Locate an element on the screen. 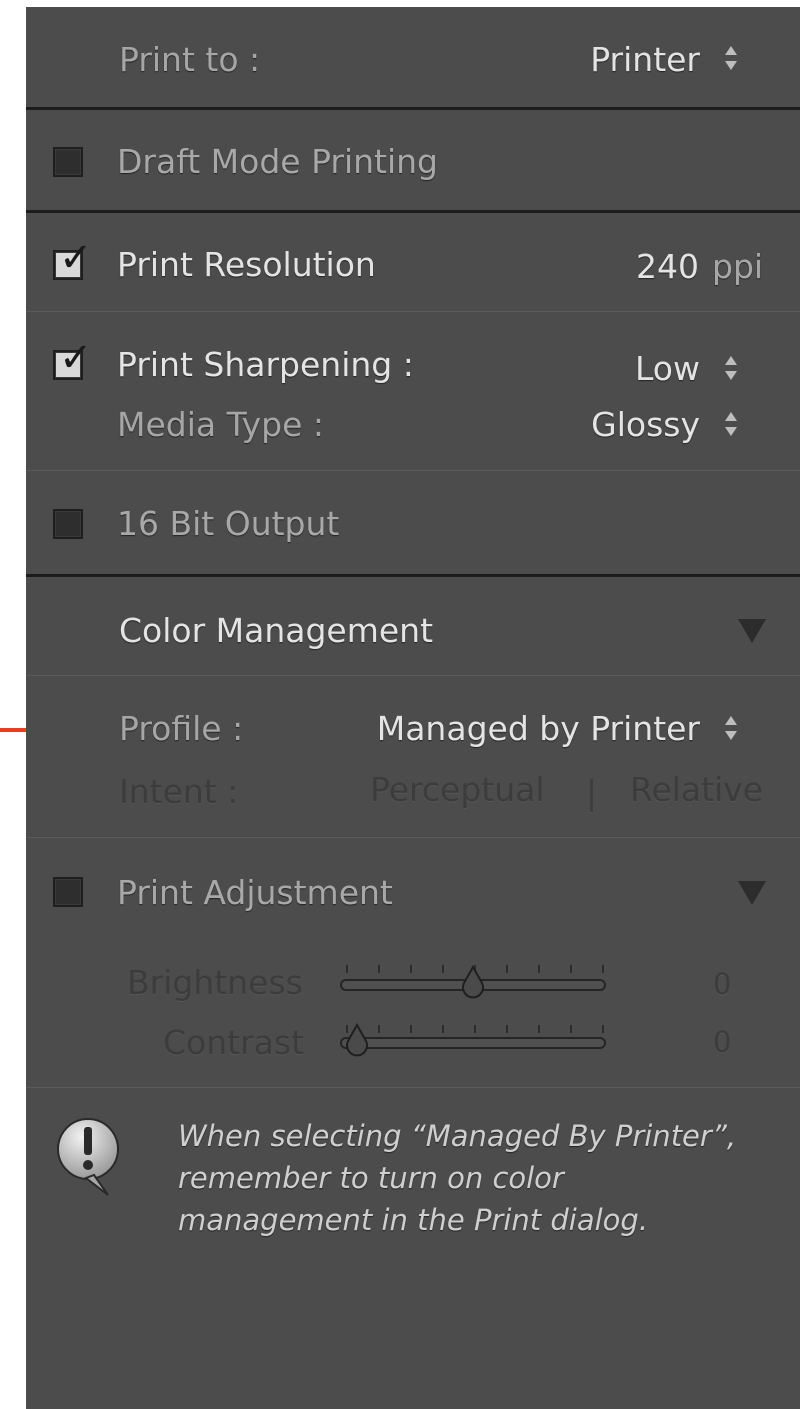  contrast-slider is located at coordinates (473, 1043).